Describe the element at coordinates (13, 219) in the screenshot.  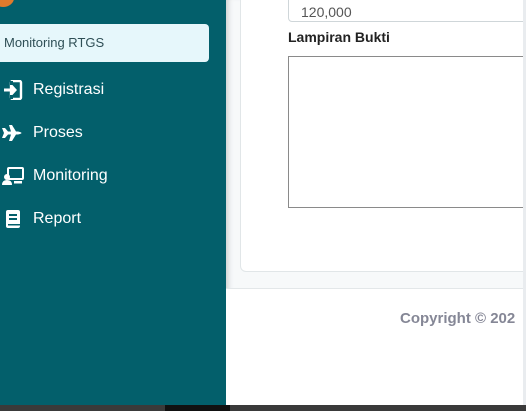
I see `book-icon` at that location.